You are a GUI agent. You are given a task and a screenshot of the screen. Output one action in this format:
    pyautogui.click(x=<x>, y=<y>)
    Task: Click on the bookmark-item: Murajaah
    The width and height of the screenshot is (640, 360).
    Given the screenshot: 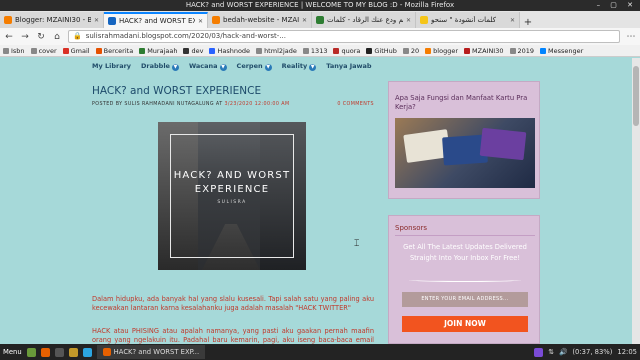 What is the action you would take?
    pyautogui.click(x=158, y=51)
    